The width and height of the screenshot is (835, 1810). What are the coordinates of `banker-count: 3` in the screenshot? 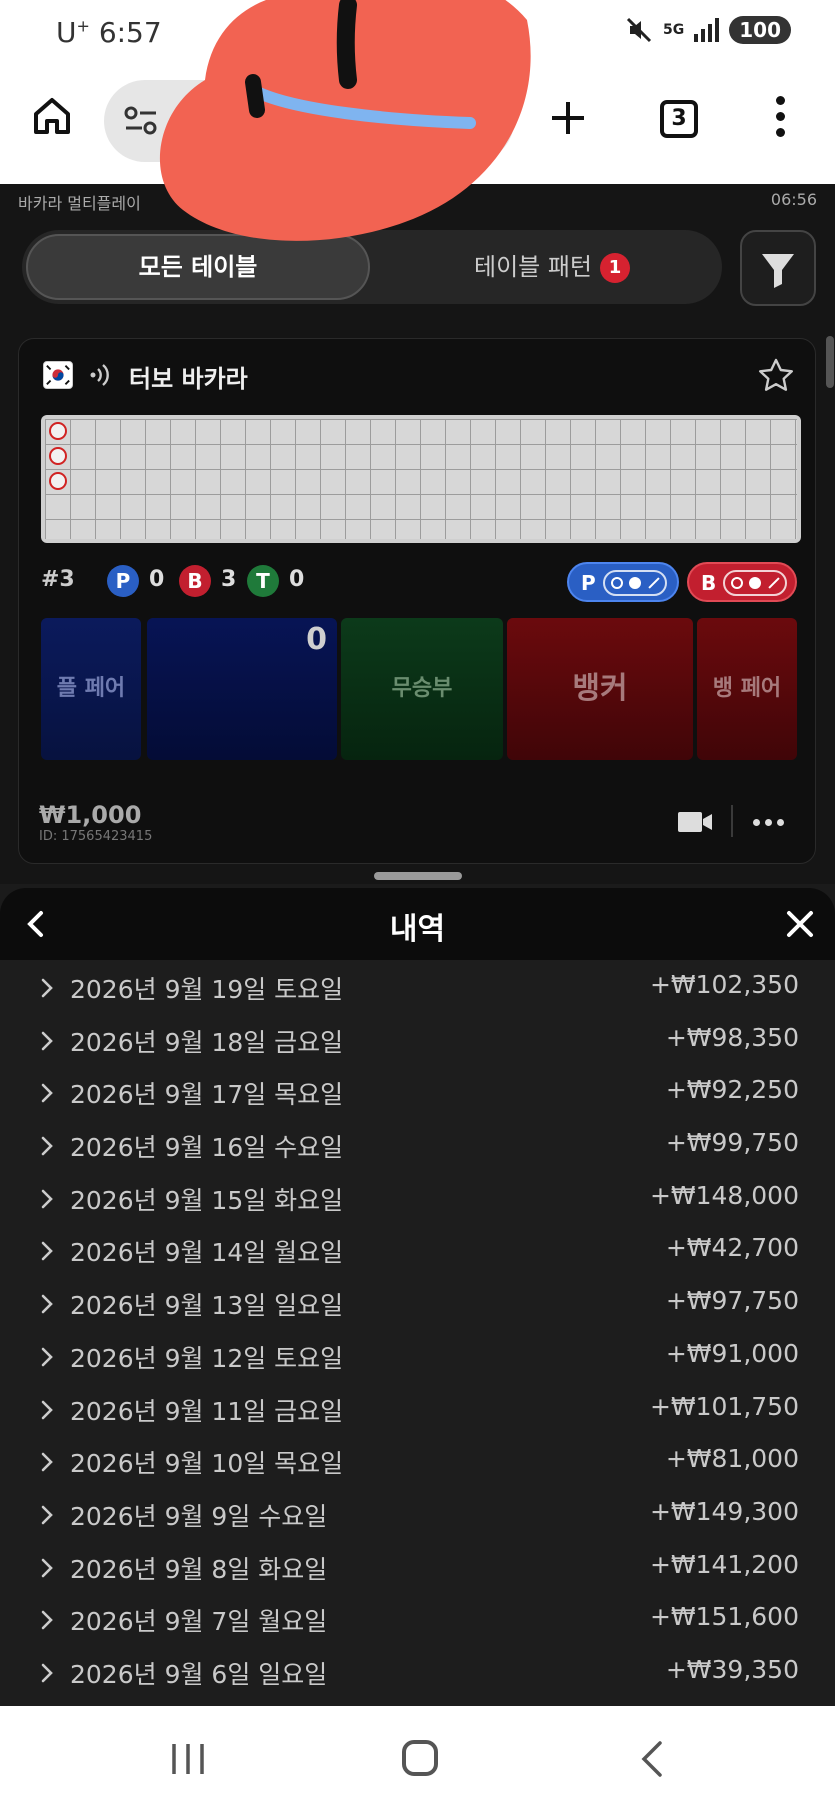 It's located at (229, 579).